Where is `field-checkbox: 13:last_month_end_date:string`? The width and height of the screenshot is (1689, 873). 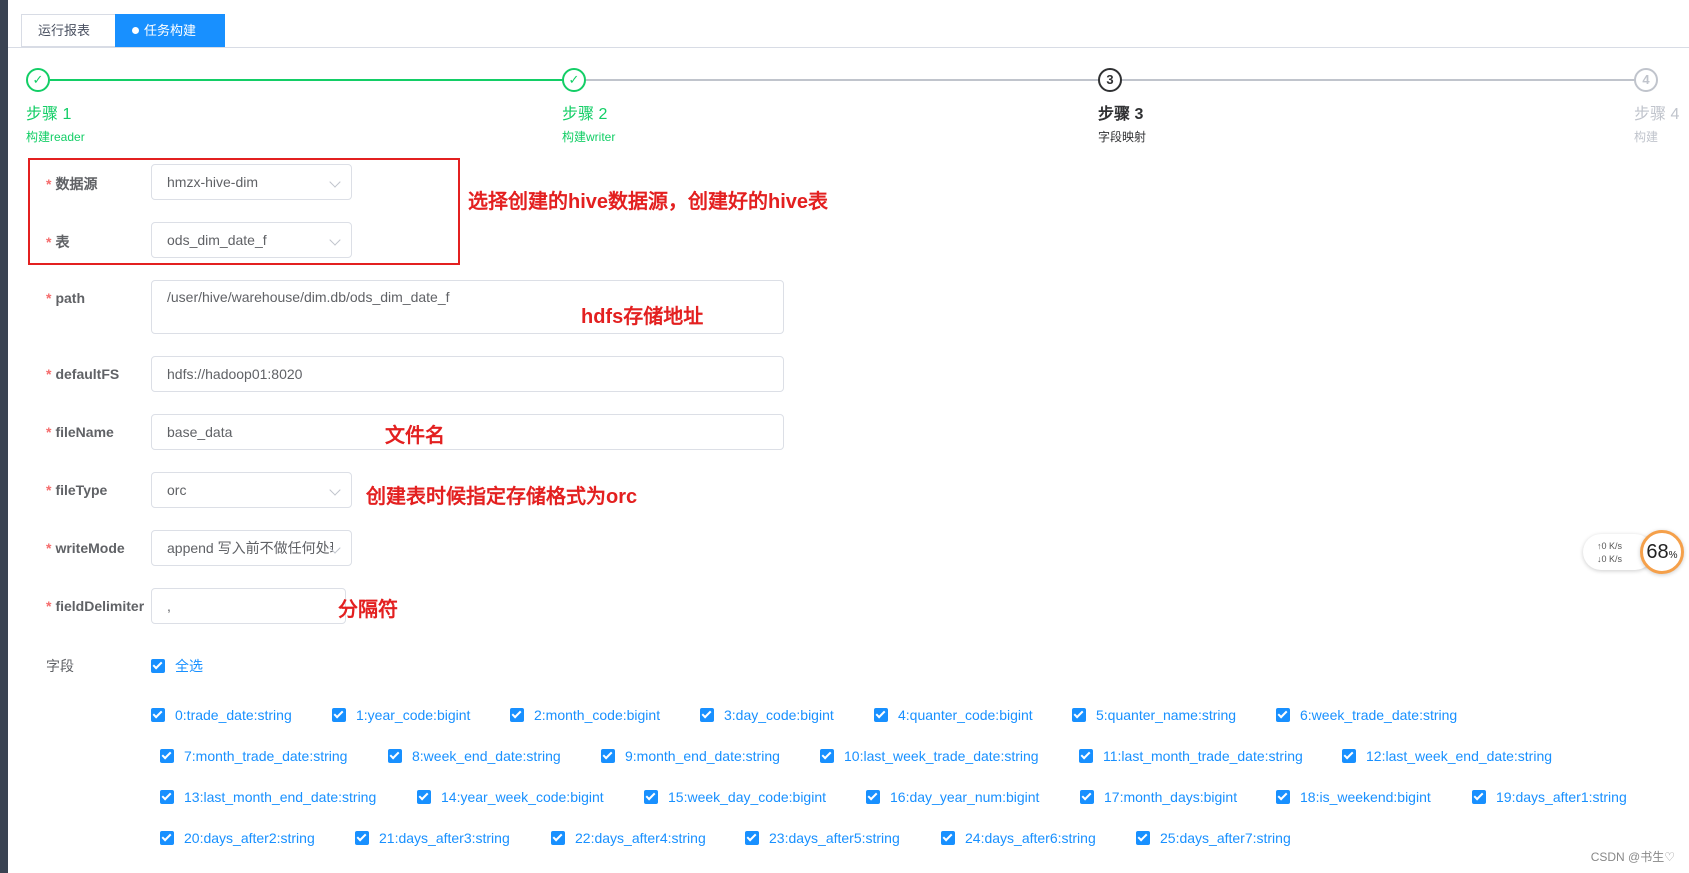
field-checkbox: 13:last_month_end_date:string is located at coordinates (268, 797).